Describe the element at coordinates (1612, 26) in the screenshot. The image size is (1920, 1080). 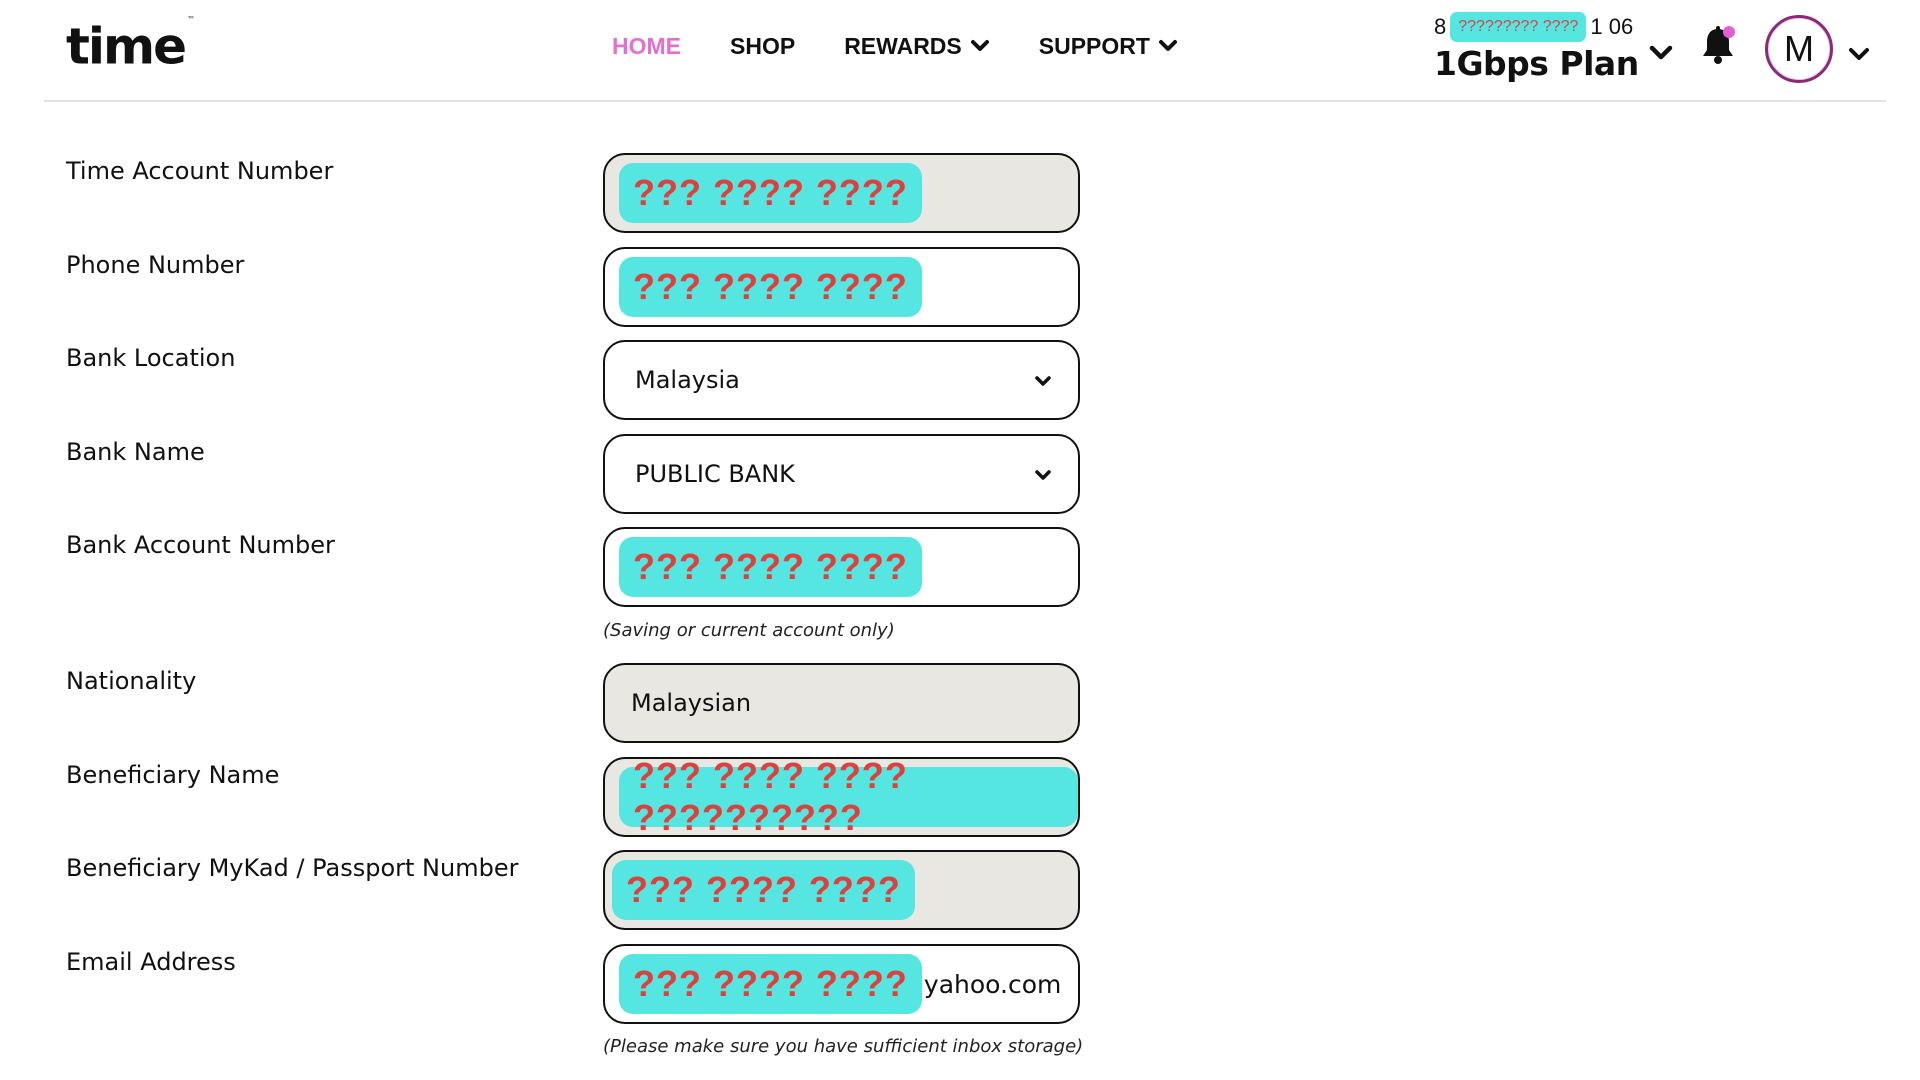
I see `account-number-suffix: 1 06` at that location.